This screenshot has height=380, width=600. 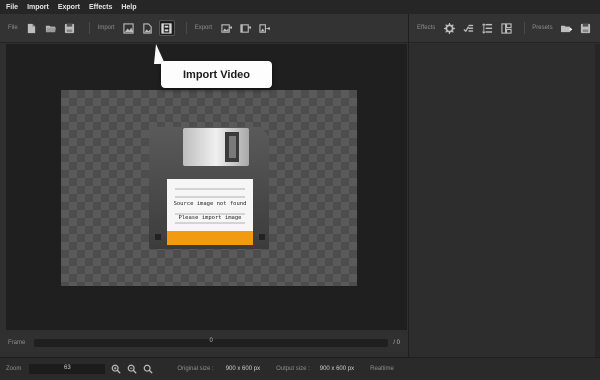 I want to click on export-sequence-icon, so click(x=264, y=28).